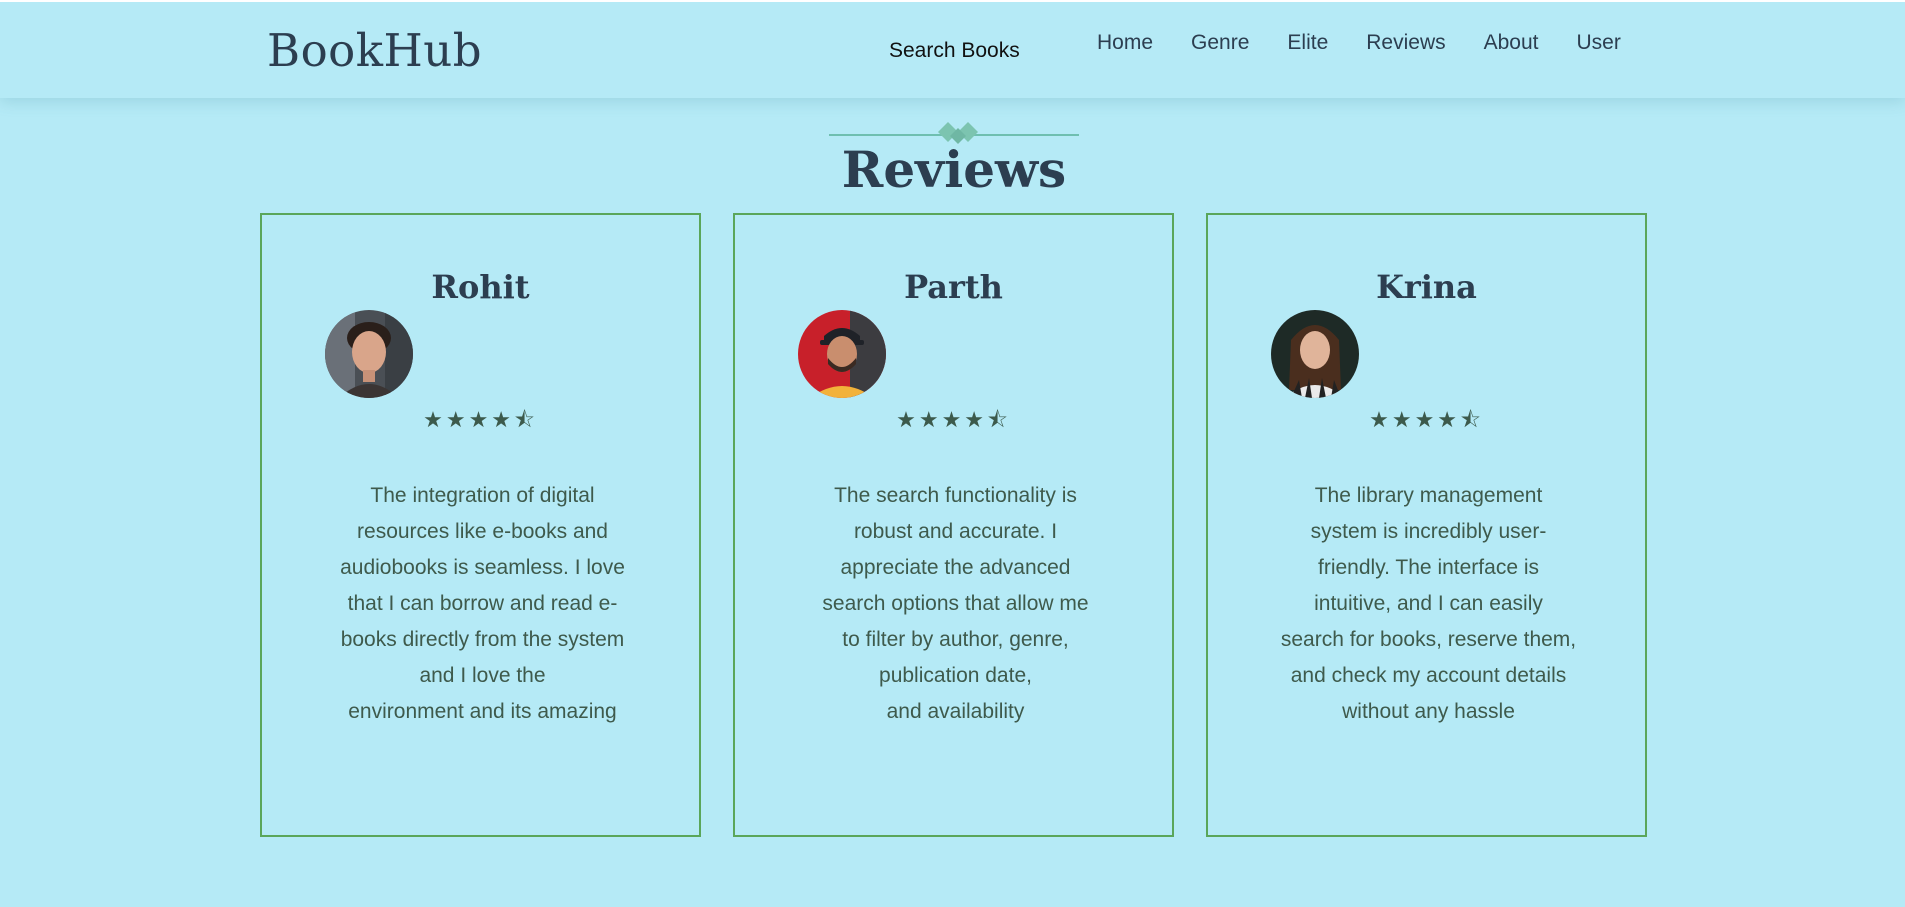 The height and width of the screenshot is (907, 1905). I want to click on site-logo: BookHub, so click(374, 50).